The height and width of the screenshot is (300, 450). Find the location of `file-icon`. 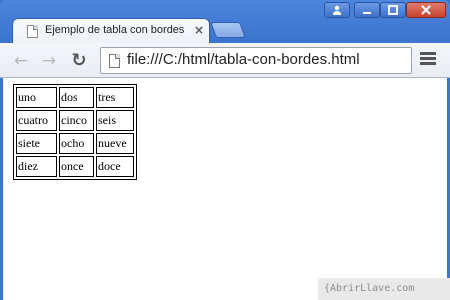

file-icon is located at coordinates (114, 61).